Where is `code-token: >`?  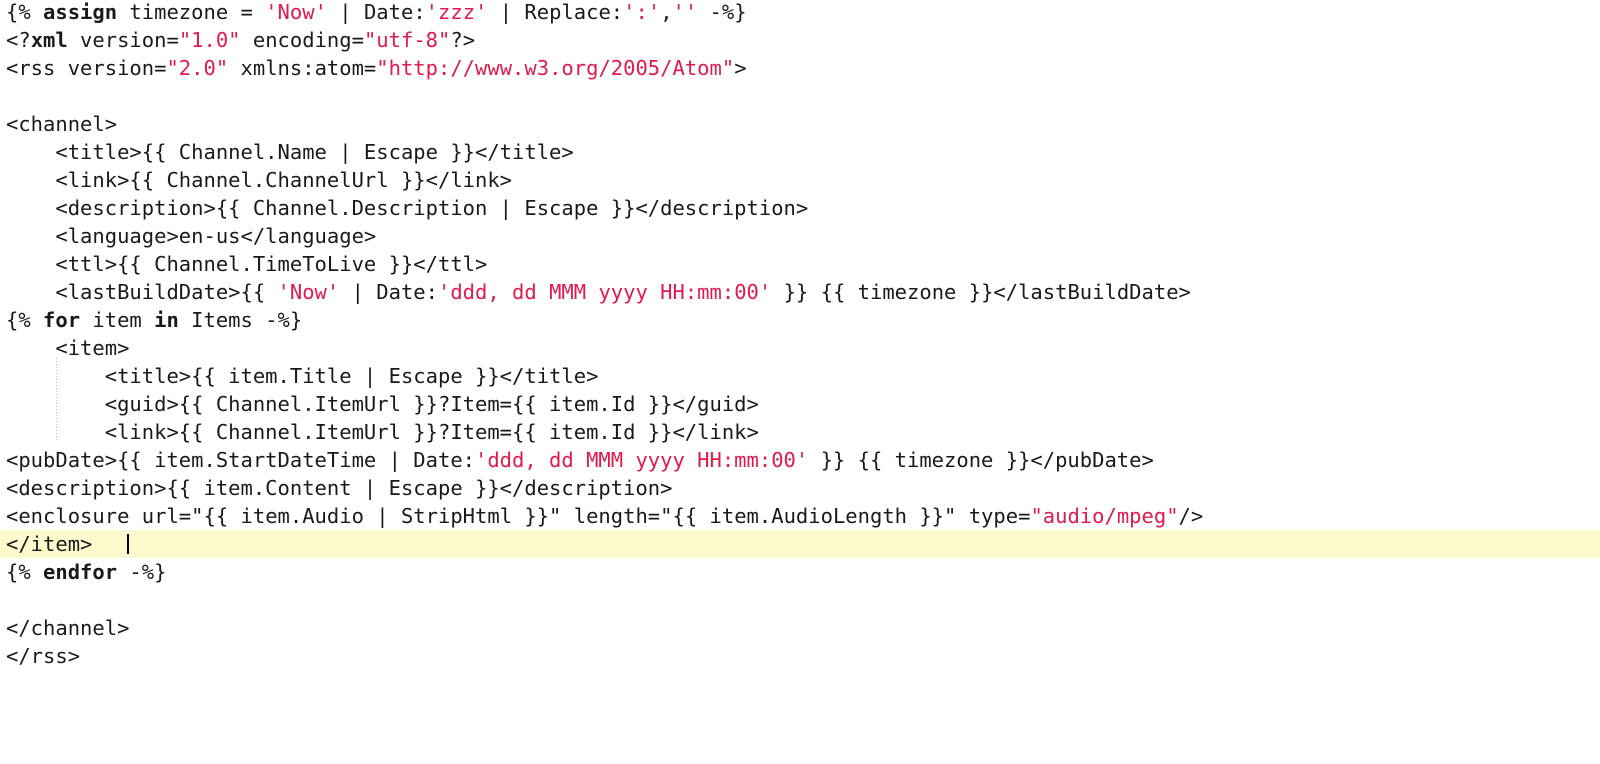
code-token: > is located at coordinates (740, 68).